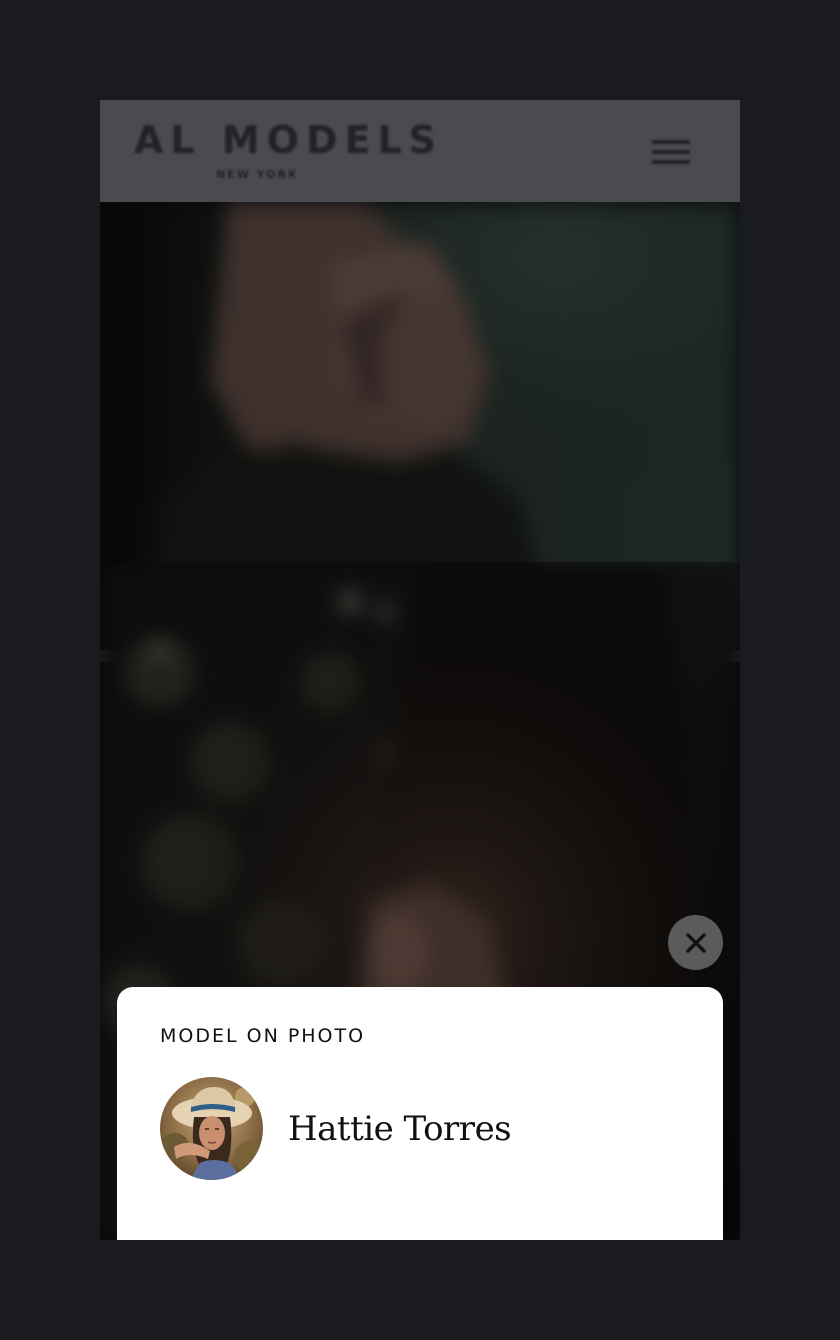  I want to click on close-button, so click(695, 942).